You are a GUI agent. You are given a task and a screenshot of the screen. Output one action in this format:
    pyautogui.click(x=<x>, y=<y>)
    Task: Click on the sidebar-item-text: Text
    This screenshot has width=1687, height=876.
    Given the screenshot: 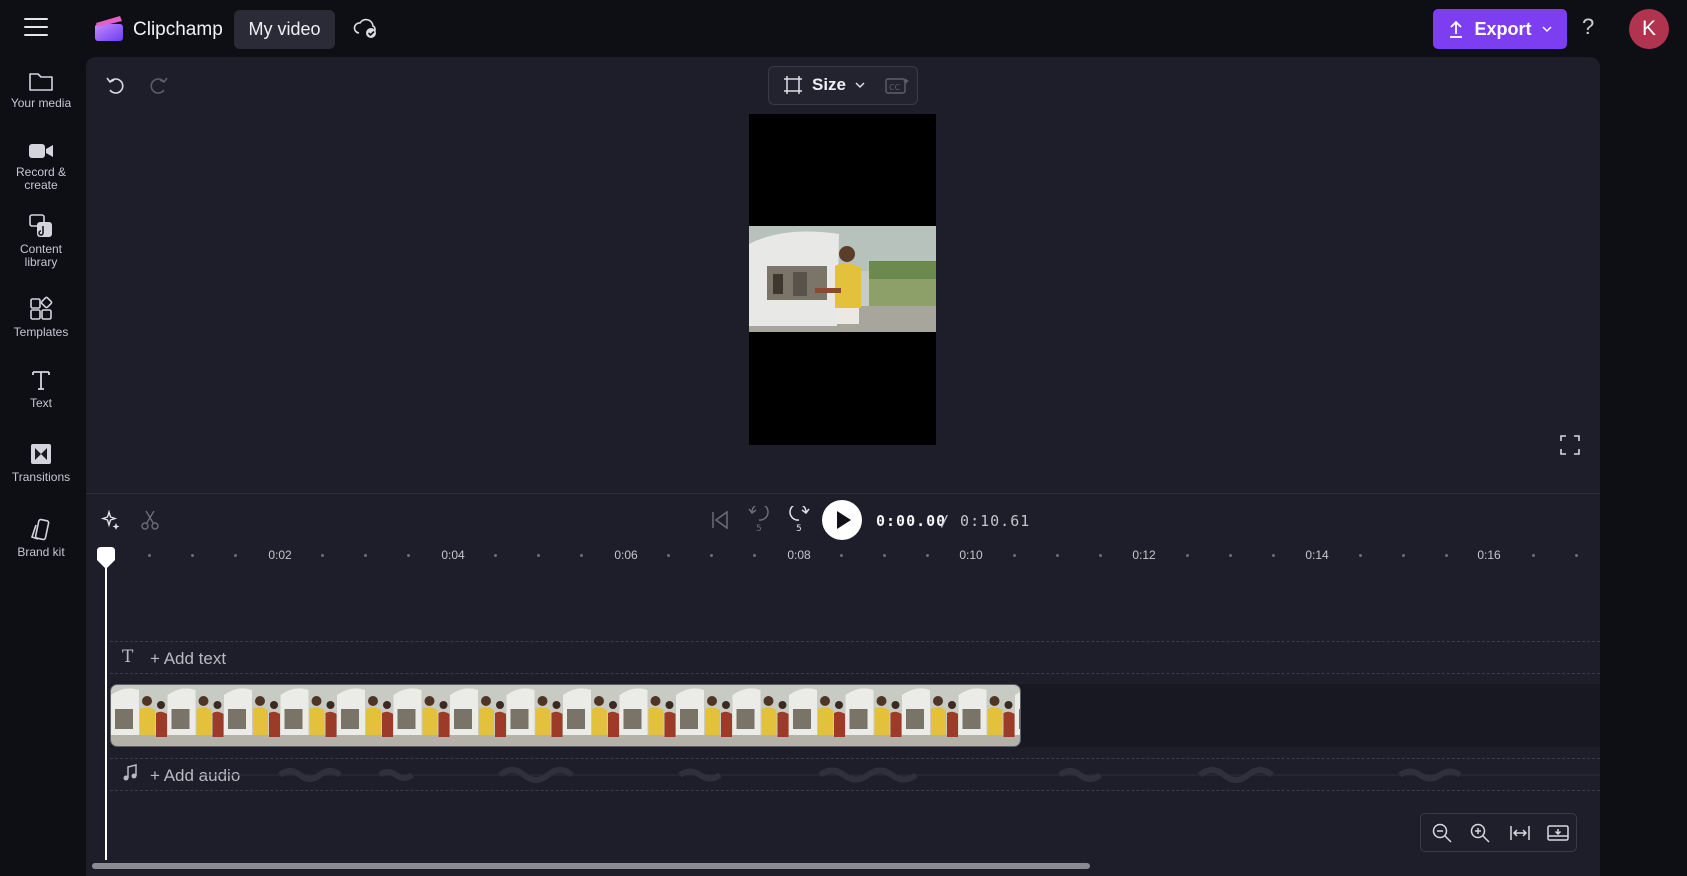 What is the action you would take?
    pyautogui.click(x=41, y=388)
    